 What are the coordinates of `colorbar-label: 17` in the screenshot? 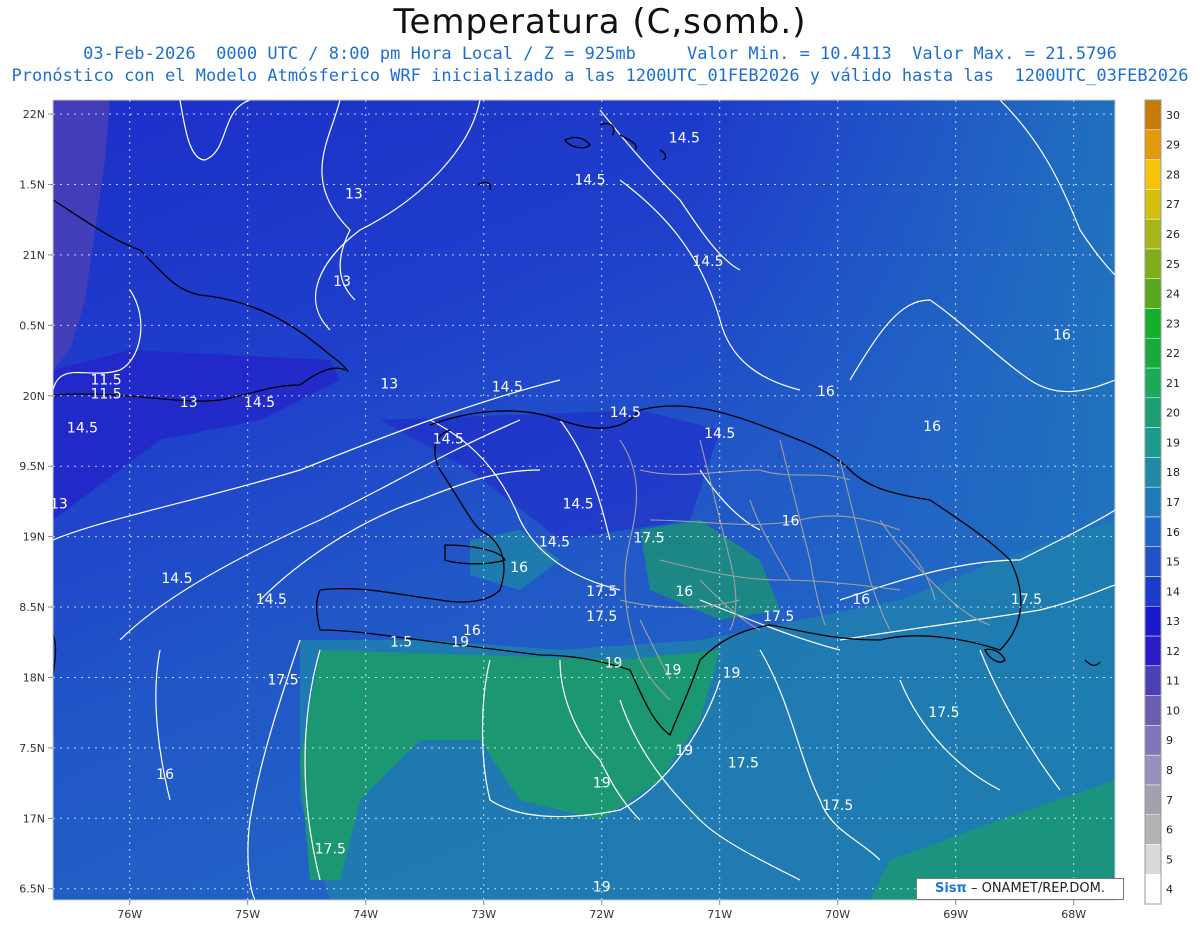 It's located at (1173, 502).